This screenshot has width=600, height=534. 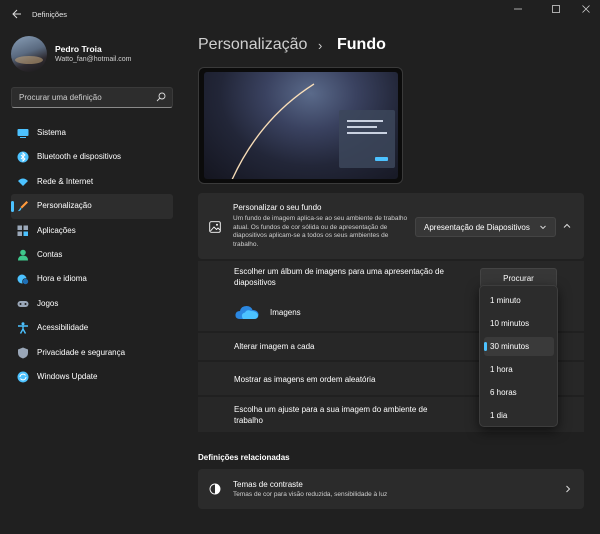 I want to click on browse-button-label: Procurar, so click(x=518, y=278).